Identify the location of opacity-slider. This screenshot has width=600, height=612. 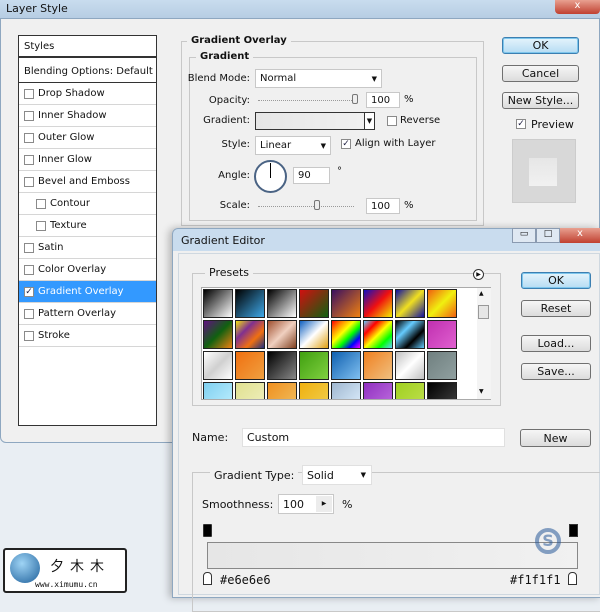
(308, 100).